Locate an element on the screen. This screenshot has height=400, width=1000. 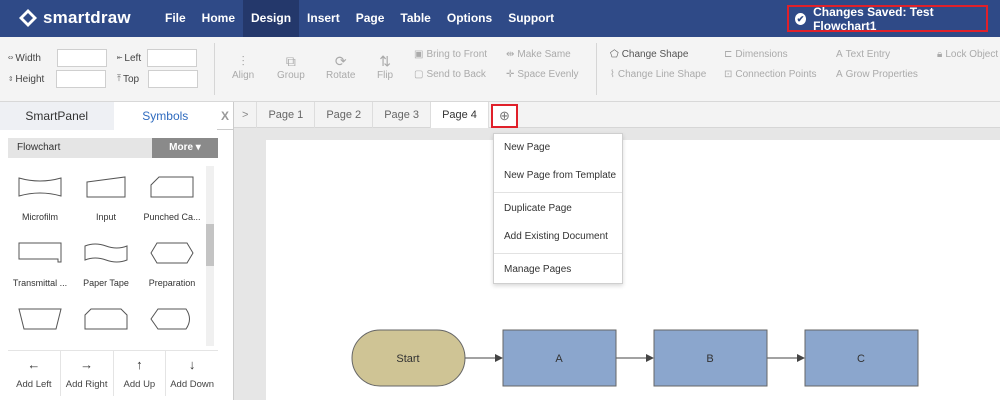
add-down-label: Add Down is located at coordinates (192, 384).